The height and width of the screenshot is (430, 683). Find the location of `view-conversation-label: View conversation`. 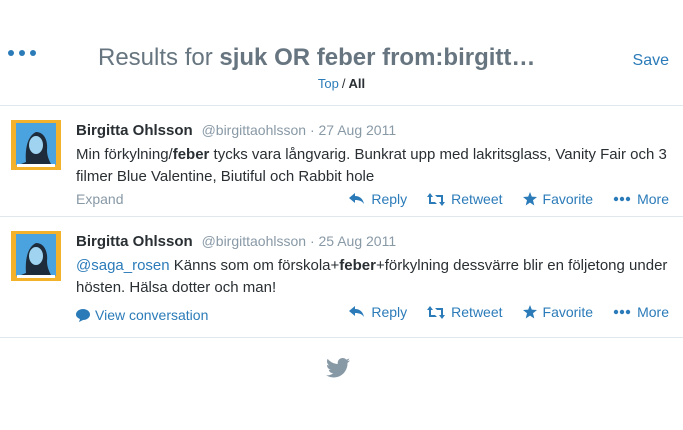

view-conversation-label: View conversation is located at coordinates (152, 315).